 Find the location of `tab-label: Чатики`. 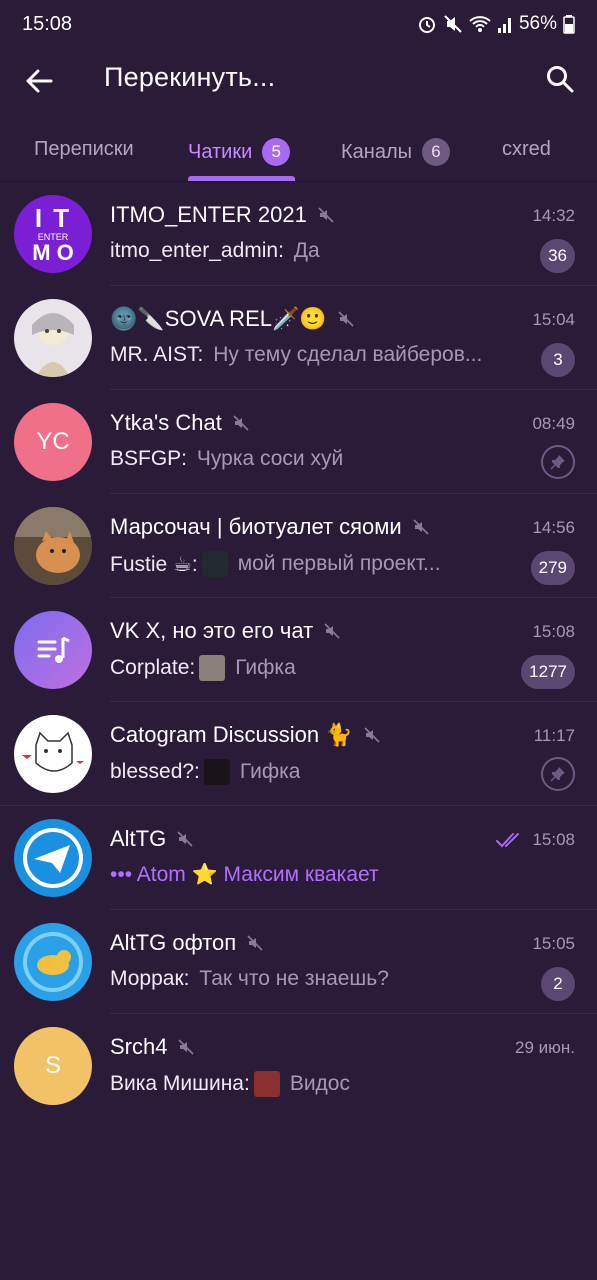

tab-label: Чатики is located at coordinates (220, 151).